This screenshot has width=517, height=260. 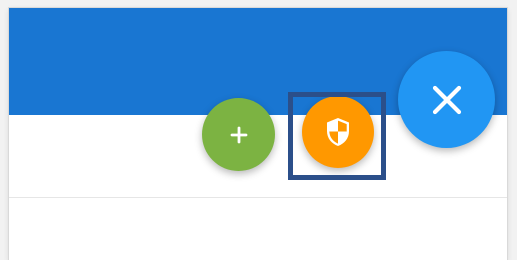 I want to click on divider, so click(x=258, y=197).